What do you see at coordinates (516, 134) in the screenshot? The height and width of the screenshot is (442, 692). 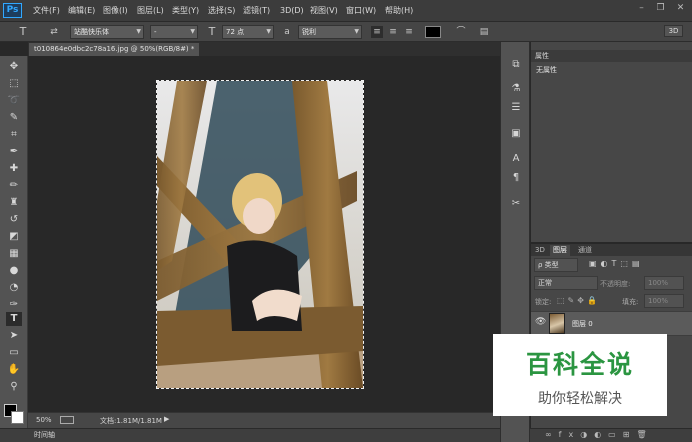 I see `styles-icon: ▣` at bounding box center [516, 134].